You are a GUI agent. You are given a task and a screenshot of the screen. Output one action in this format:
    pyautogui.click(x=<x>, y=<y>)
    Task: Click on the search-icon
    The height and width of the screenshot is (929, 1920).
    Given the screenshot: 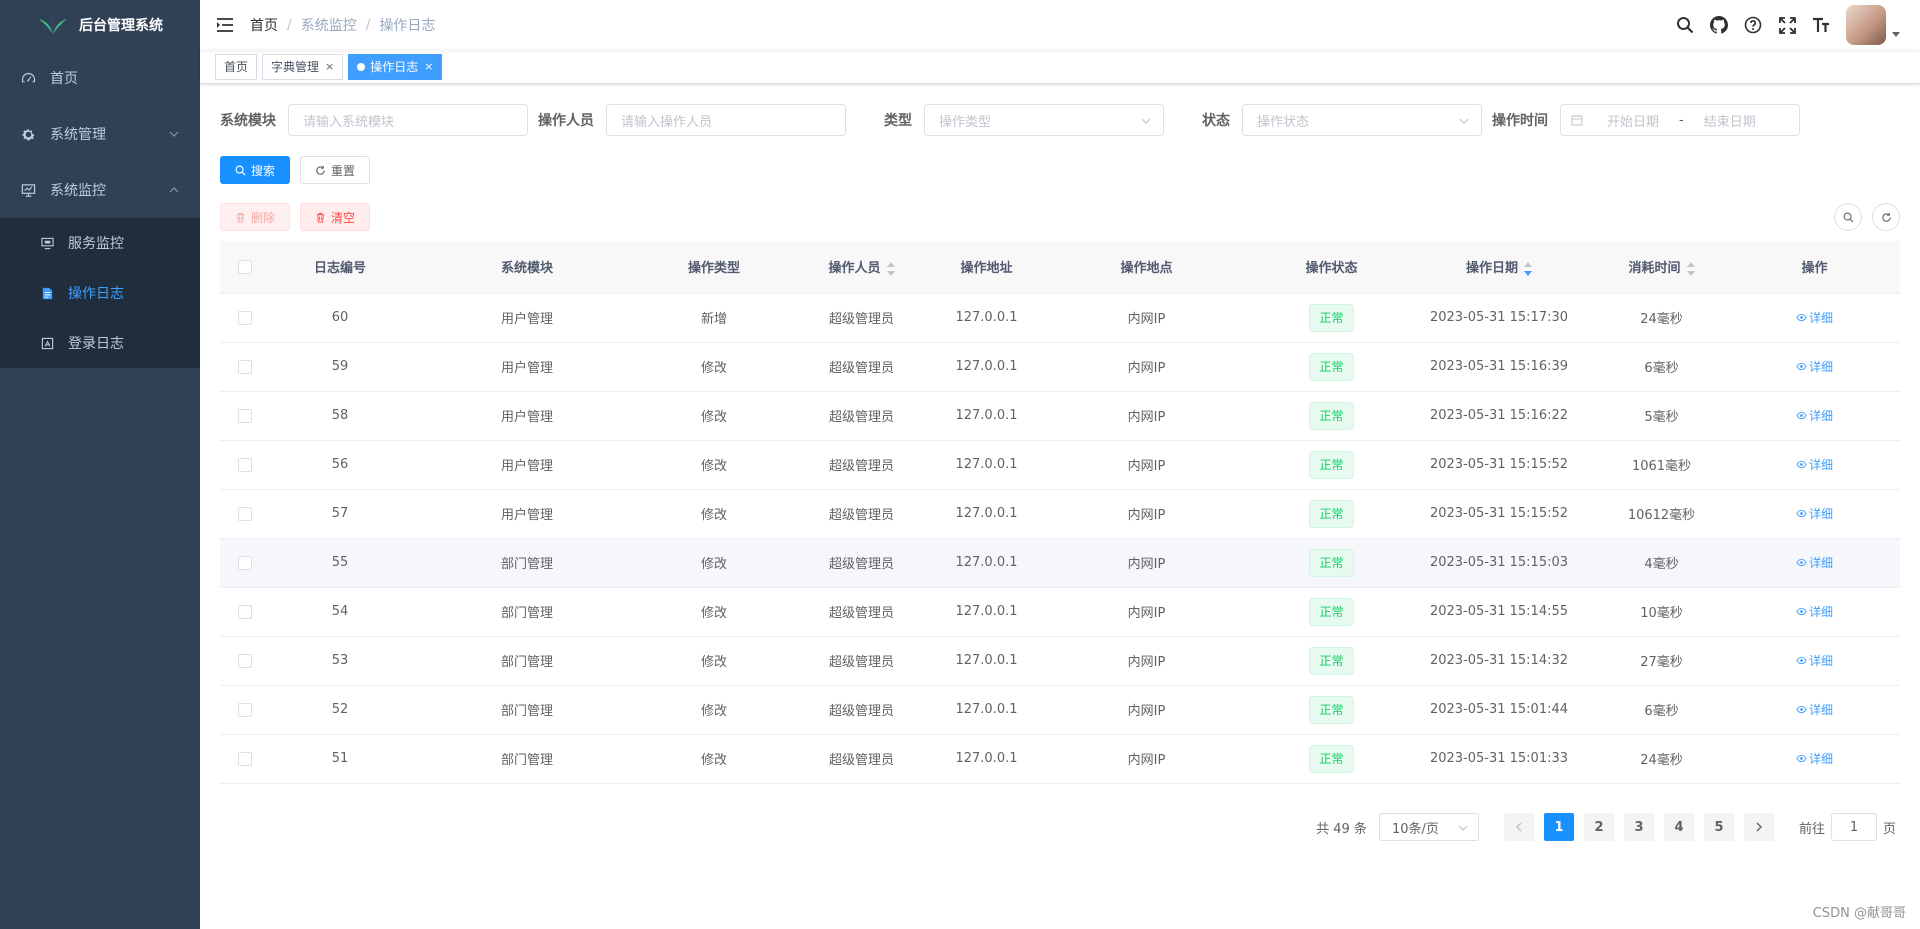 What is the action you would take?
    pyautogui.click(x=1848, y=217)
    